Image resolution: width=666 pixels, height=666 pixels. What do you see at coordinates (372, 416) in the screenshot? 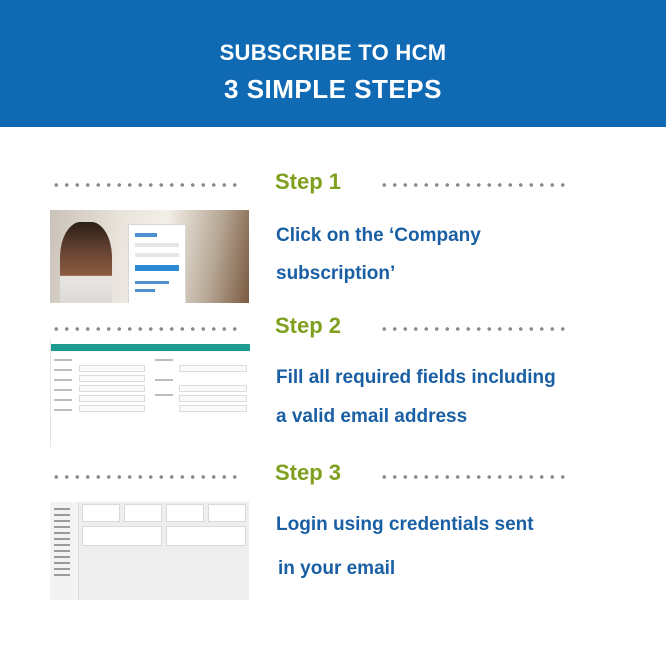
I see `step2-text-line2: a valid email address` at bounding box center [372, 416].